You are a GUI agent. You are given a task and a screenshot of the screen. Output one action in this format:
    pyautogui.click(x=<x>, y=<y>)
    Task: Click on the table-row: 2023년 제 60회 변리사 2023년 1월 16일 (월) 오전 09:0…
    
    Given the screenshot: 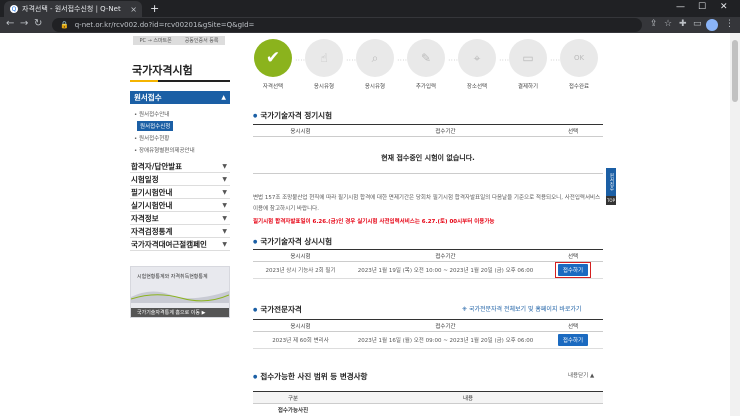 What is the action you would take?
    pyautogui.click(x=428, y=340)
    